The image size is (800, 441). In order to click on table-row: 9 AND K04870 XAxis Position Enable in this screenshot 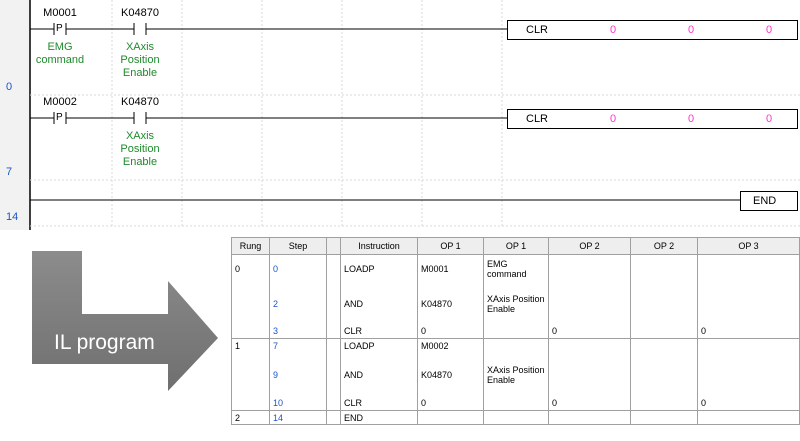, I will do `click(515, 374)`.